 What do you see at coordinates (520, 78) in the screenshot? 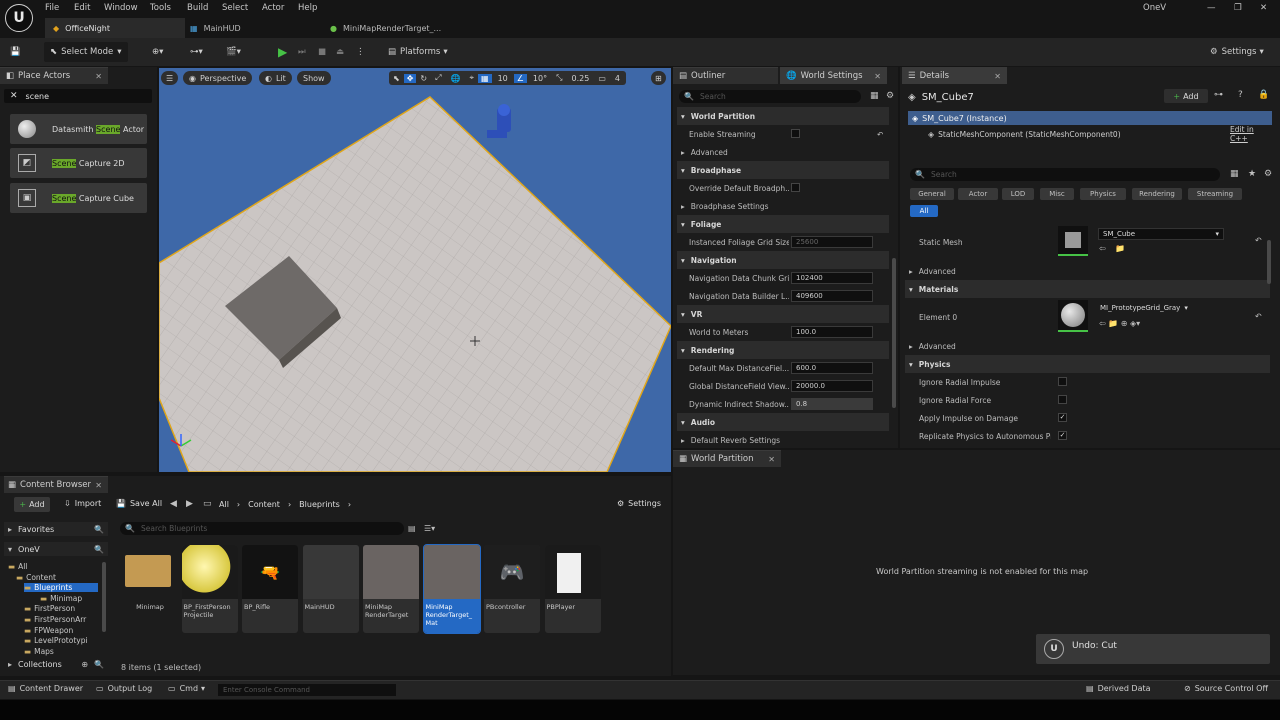
I see `rotation-snap-icon: ∠` at bounding box center [520, 78].